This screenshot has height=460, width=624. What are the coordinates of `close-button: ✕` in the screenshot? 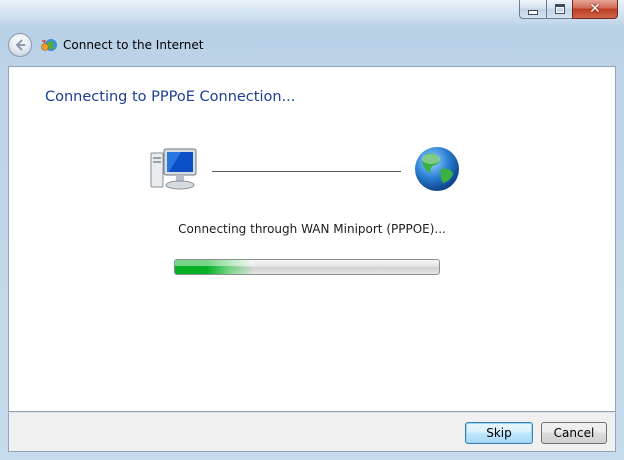 It's located at (595, 9).